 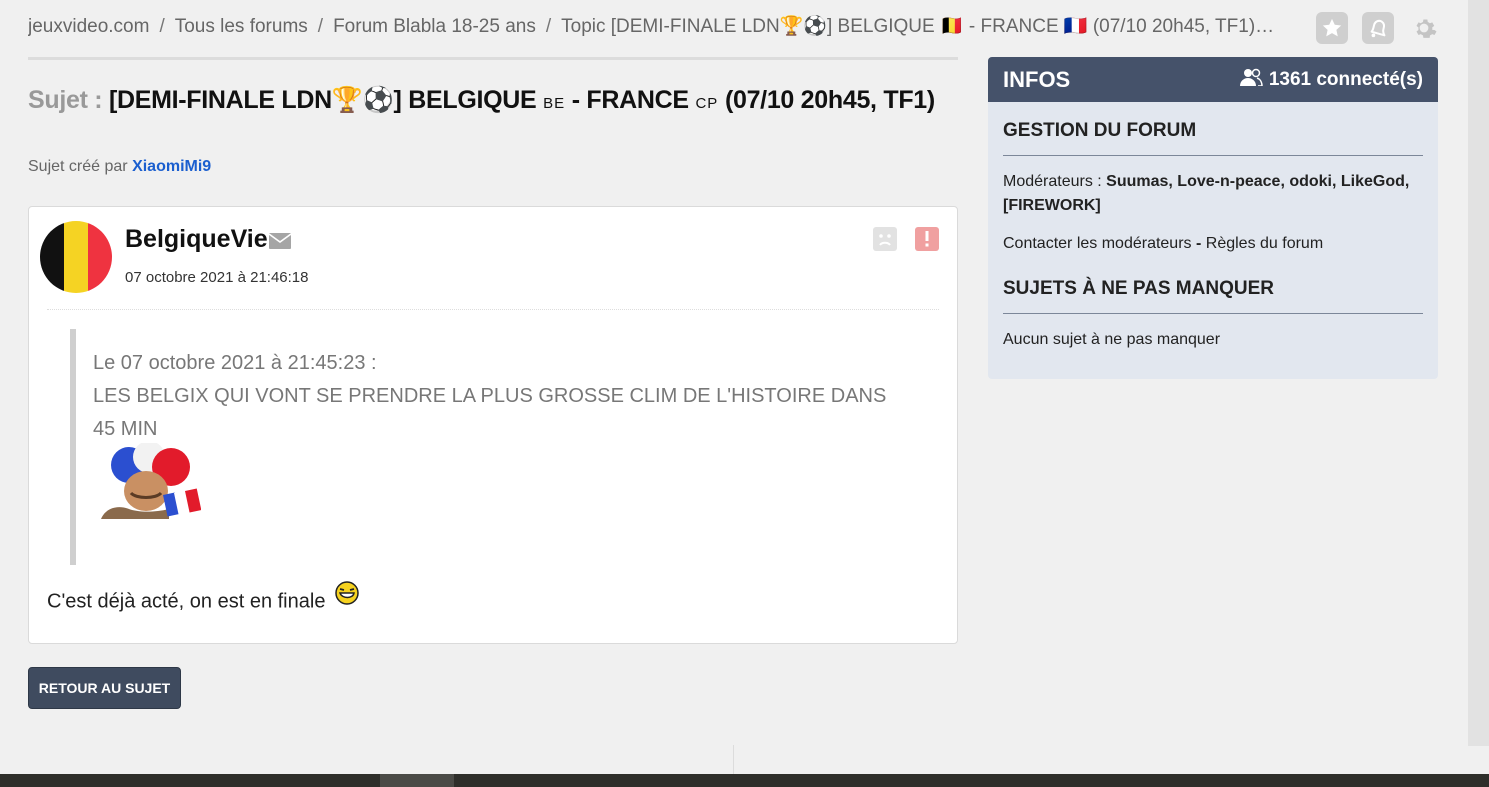 I want to click on taskbar-tab, so click(x=417, y=780).